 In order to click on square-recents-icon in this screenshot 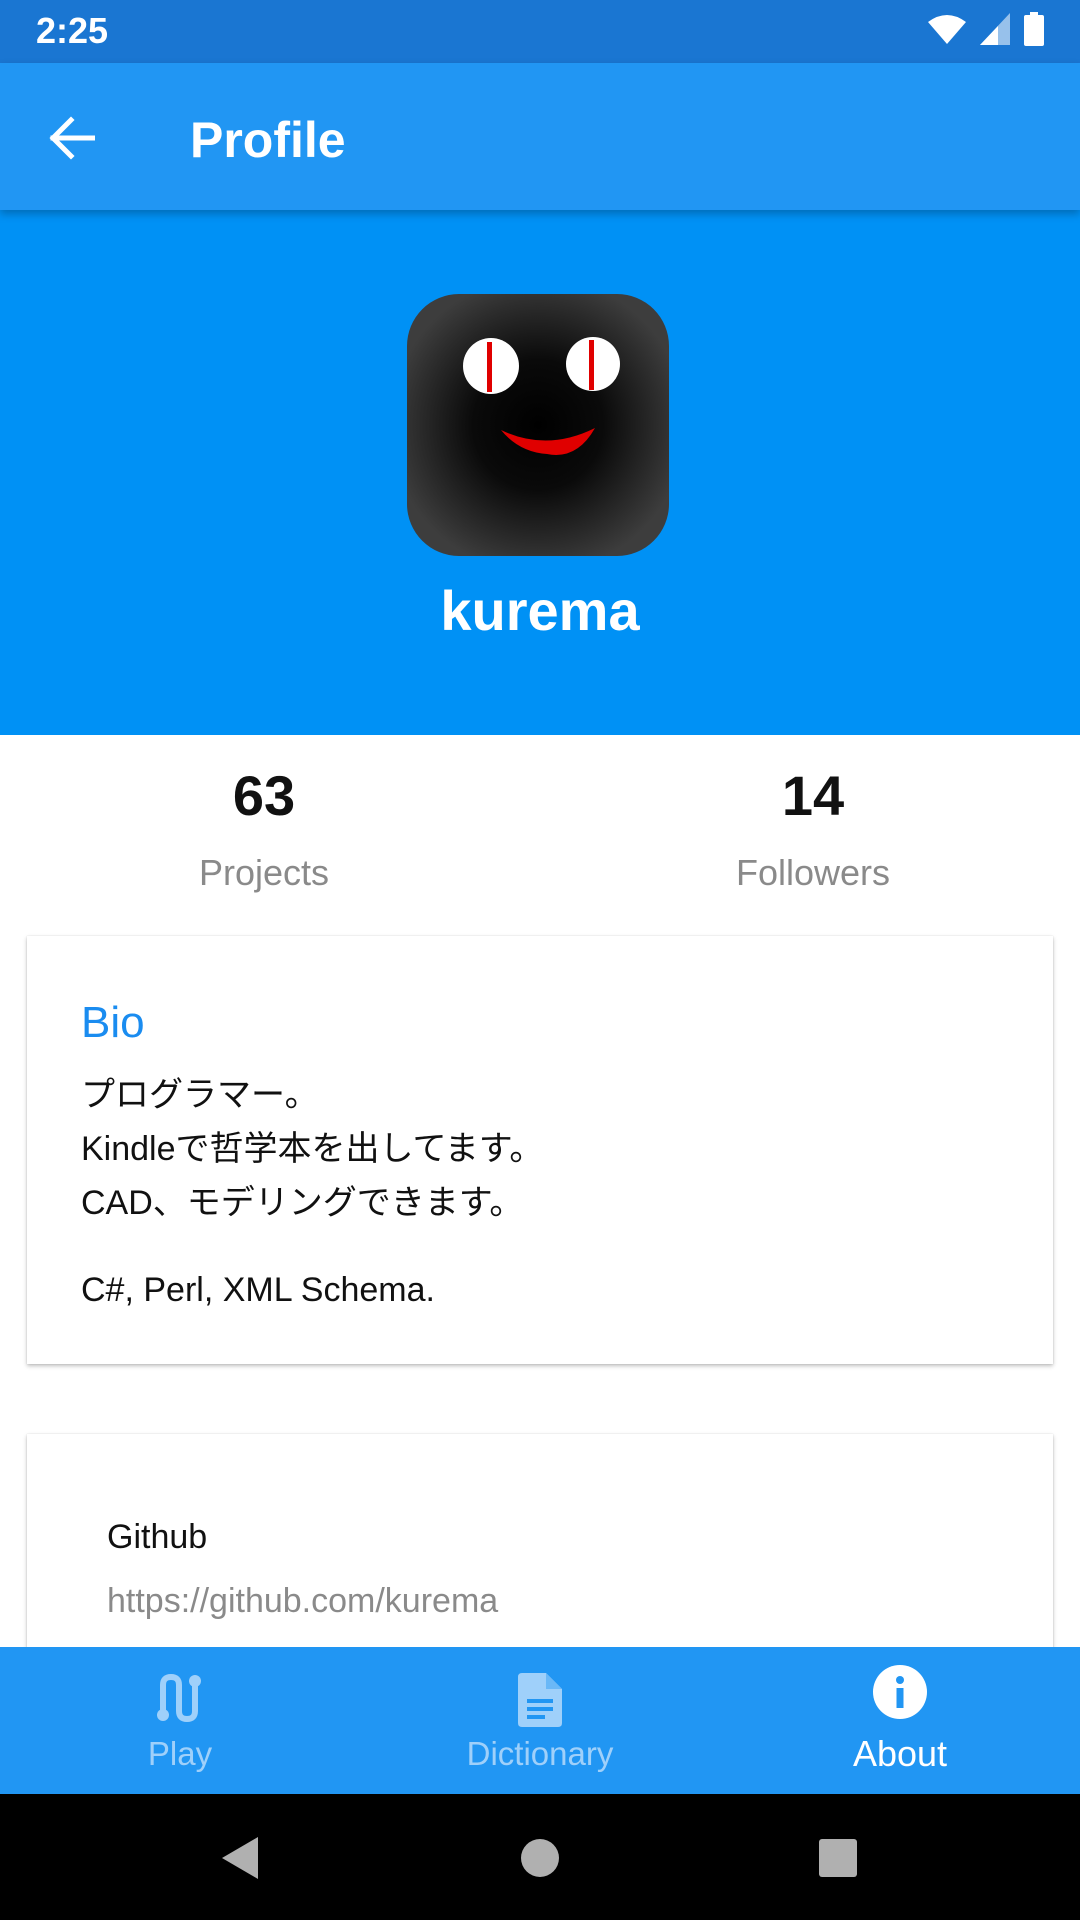, I will do `click(838, 1858)`.